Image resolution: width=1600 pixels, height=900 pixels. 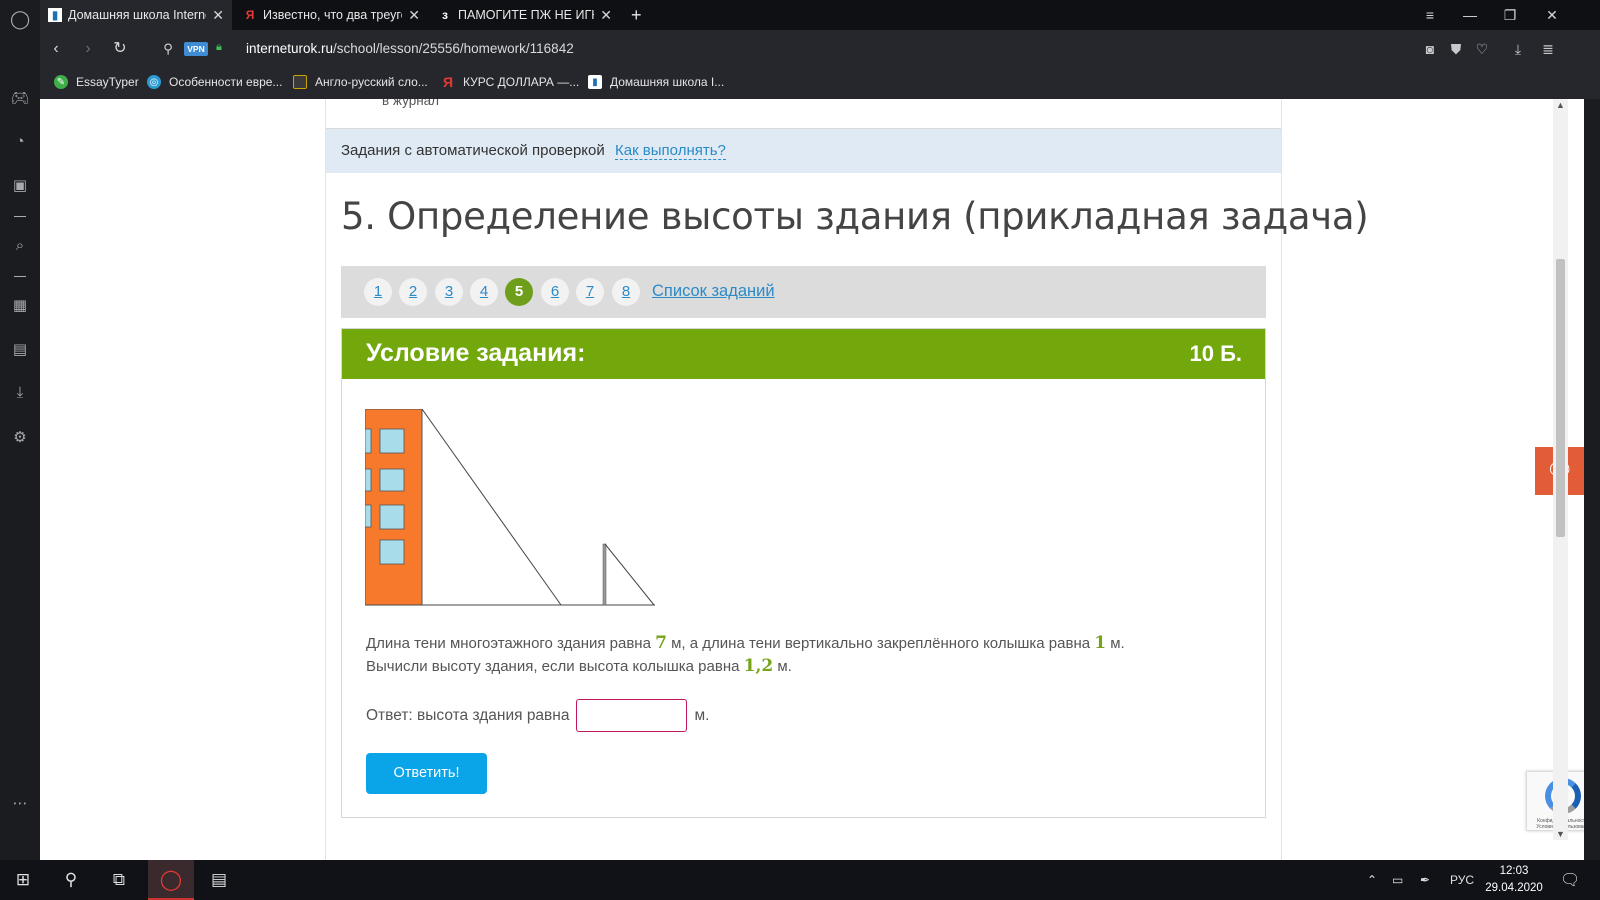 I want to click on scroll-up-icon: ▲, so click(x=1560, y=105).